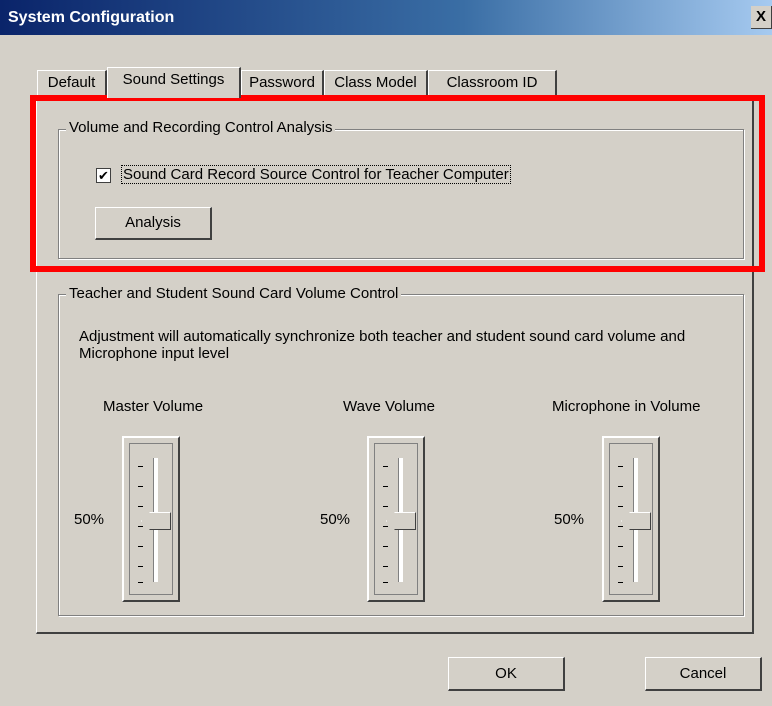 The image size is (772, 706). I want to click on master-volume-label: Master Volume, so click(153, 406).